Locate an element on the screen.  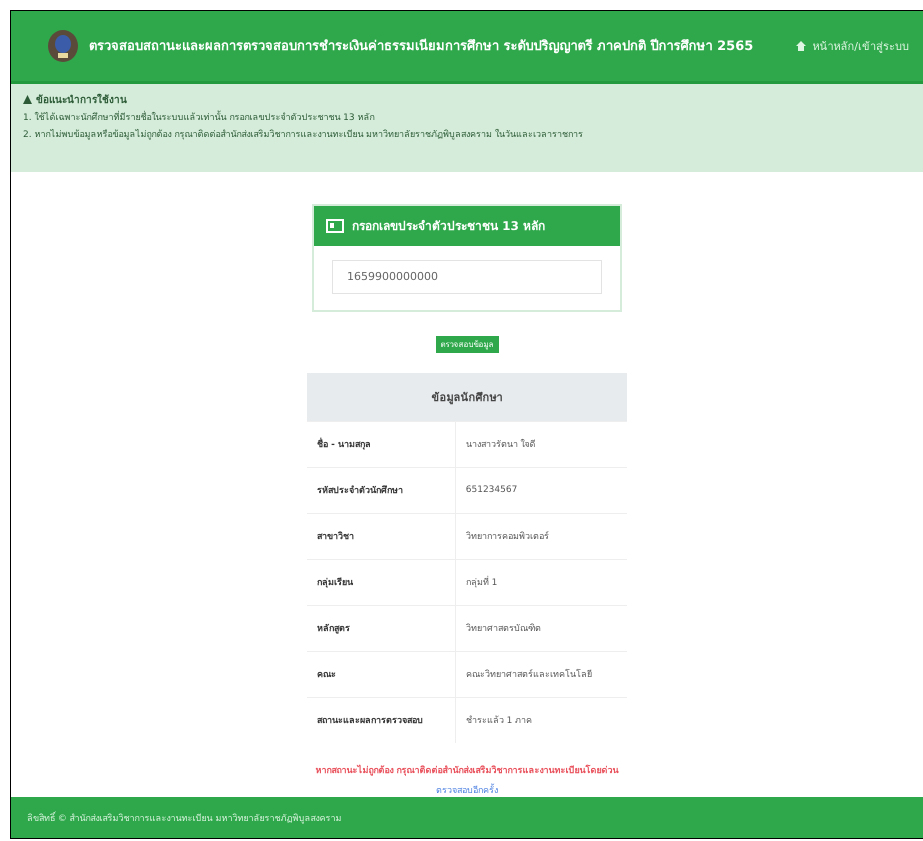
field-value: ชำระแล้ว 1 ภาค is located at coordinates (541, 720).